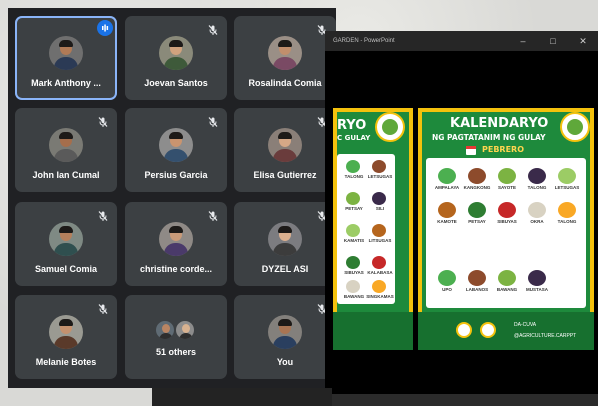  Describe the element at coordinates (499, 123) in the screenshot. I see `slide-title: KALENDARYO` at that location.